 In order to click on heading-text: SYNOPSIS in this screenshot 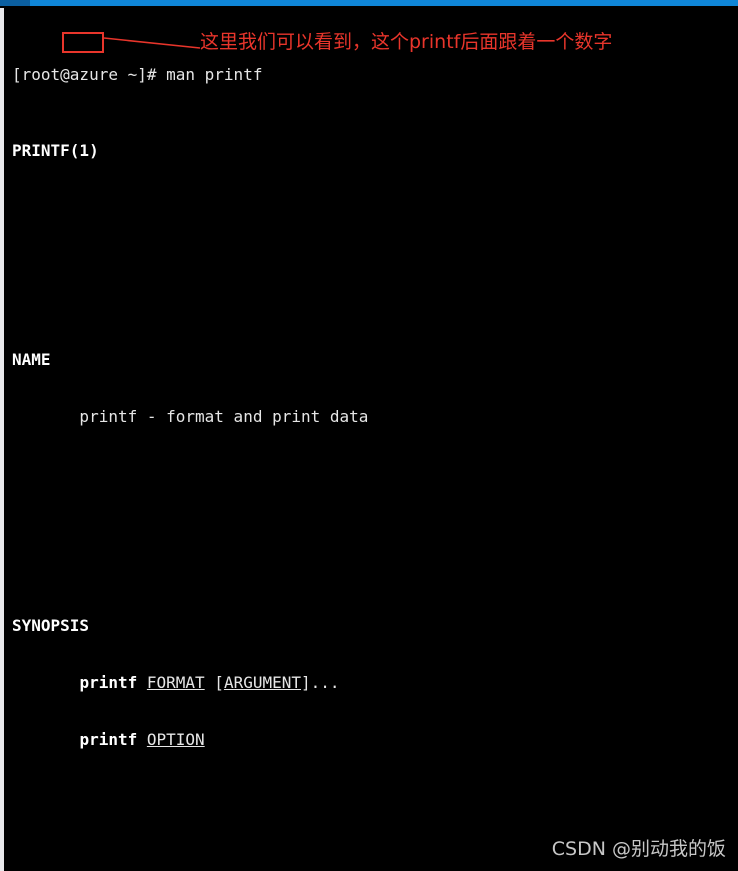, I will do `click(51, 625)`.